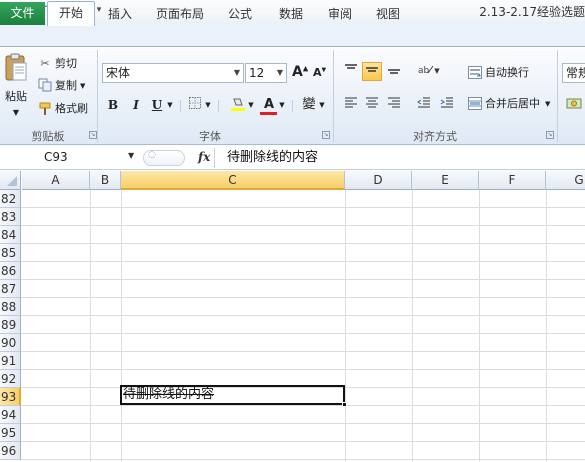  Describe the element at coordinates (437, 71) in the screenshot. I see `orientation-dropdown-icon: ▼` at that location.